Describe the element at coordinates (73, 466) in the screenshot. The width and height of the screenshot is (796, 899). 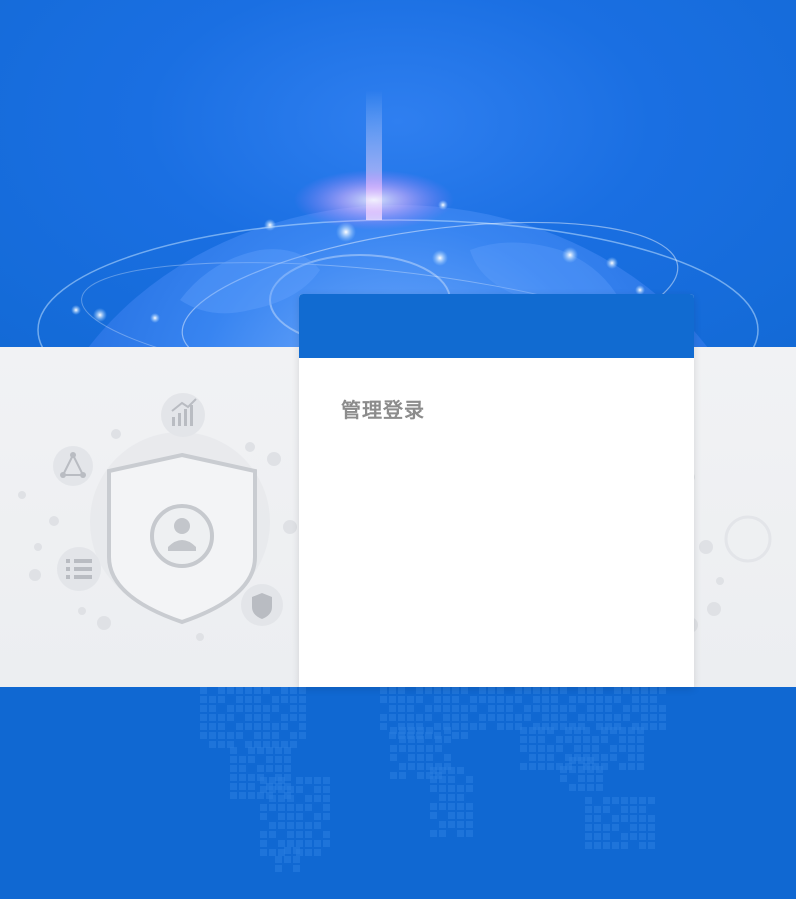
I see `network-triangle-icon` at that location.